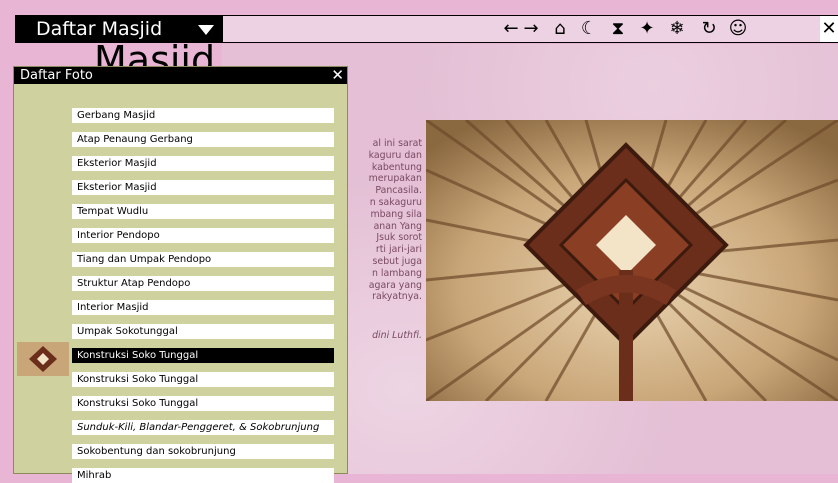 This screenshot has width=838, height=483. Describe the element at coordinates (397, 226) in the screenshot. I see `article-line: anan Yang` at that location.